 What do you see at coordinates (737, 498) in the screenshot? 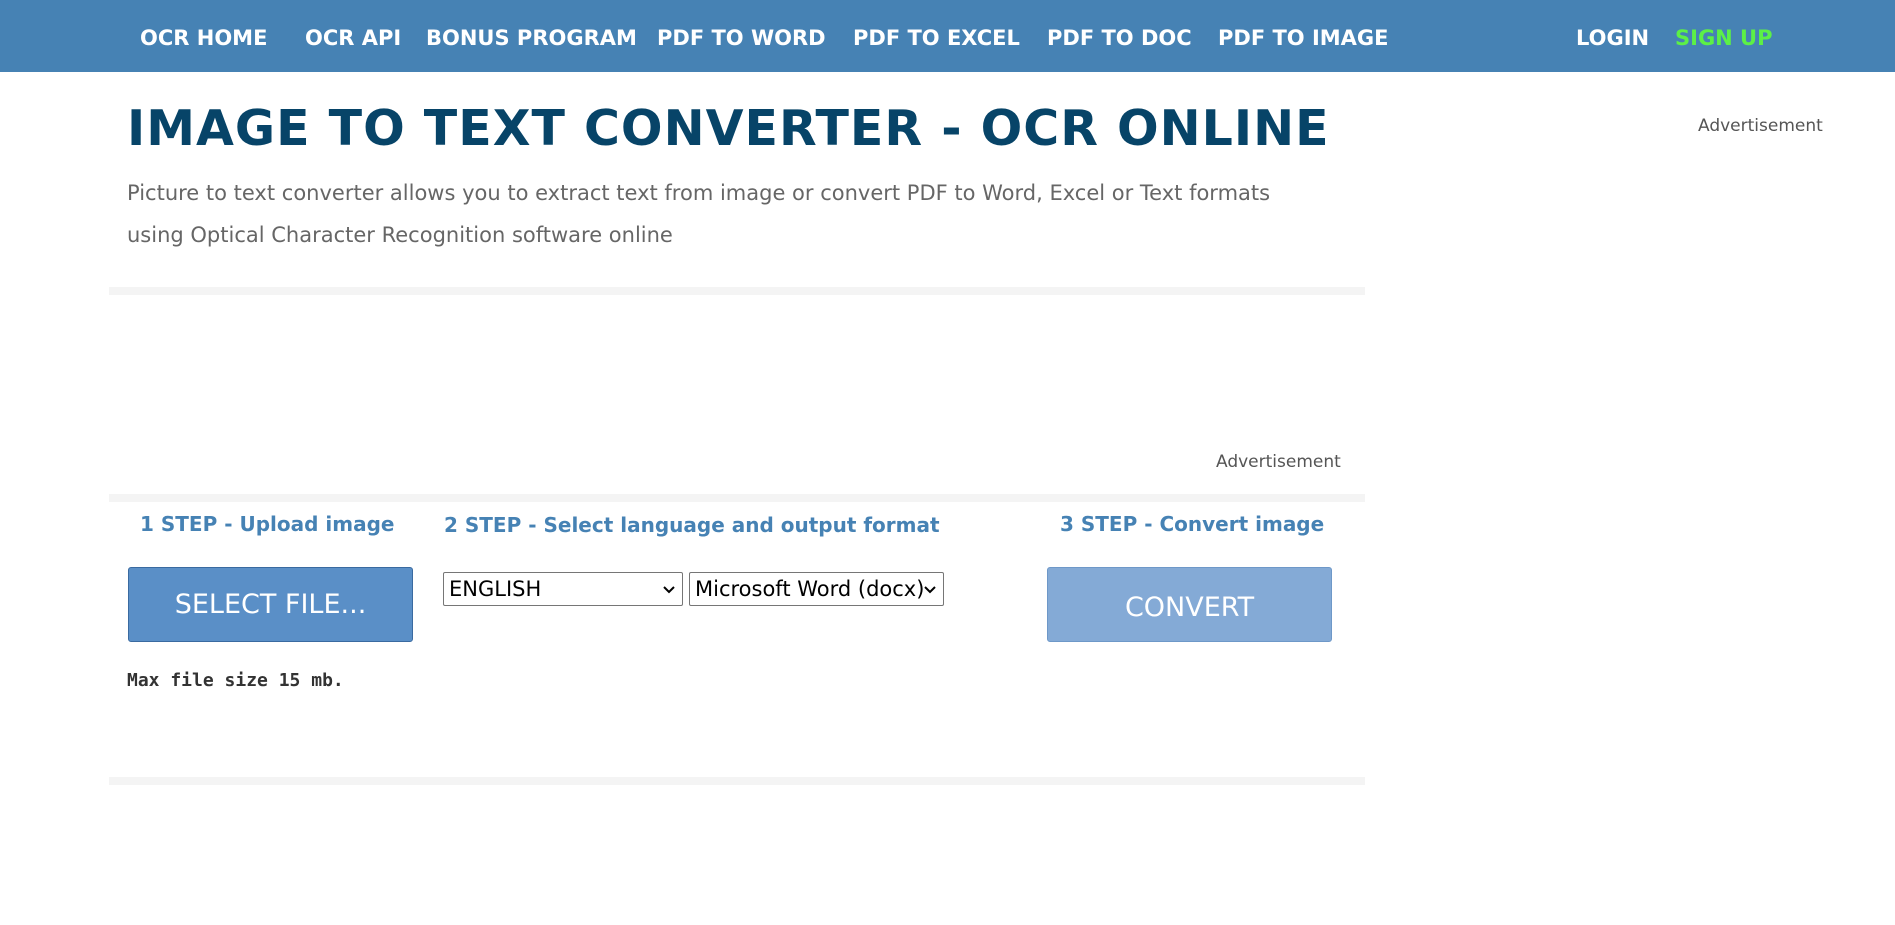
I see `divider-steps` at bounding box center [737, 498].